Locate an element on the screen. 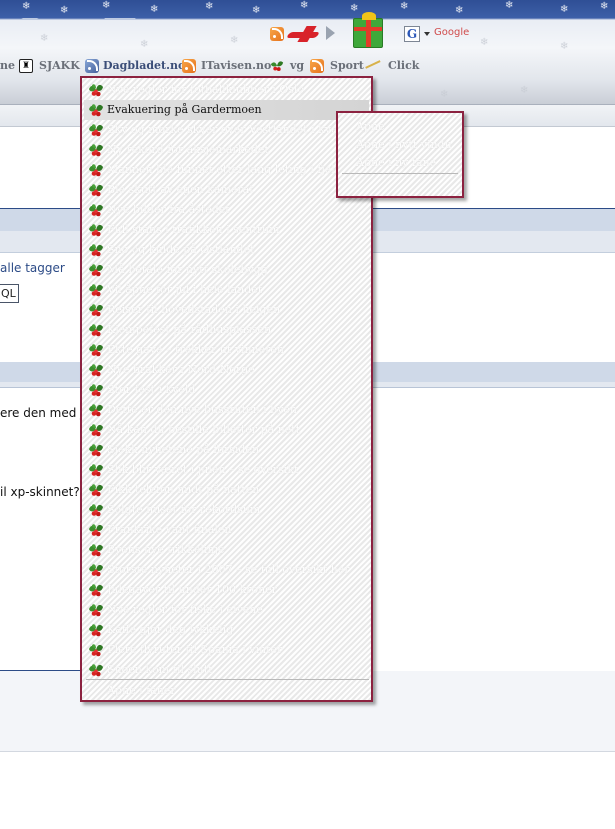 The height and width of the screenshot is (829, 615). menu-item: Julegaver til under 100 kroner is located at coordinates (226, 590).